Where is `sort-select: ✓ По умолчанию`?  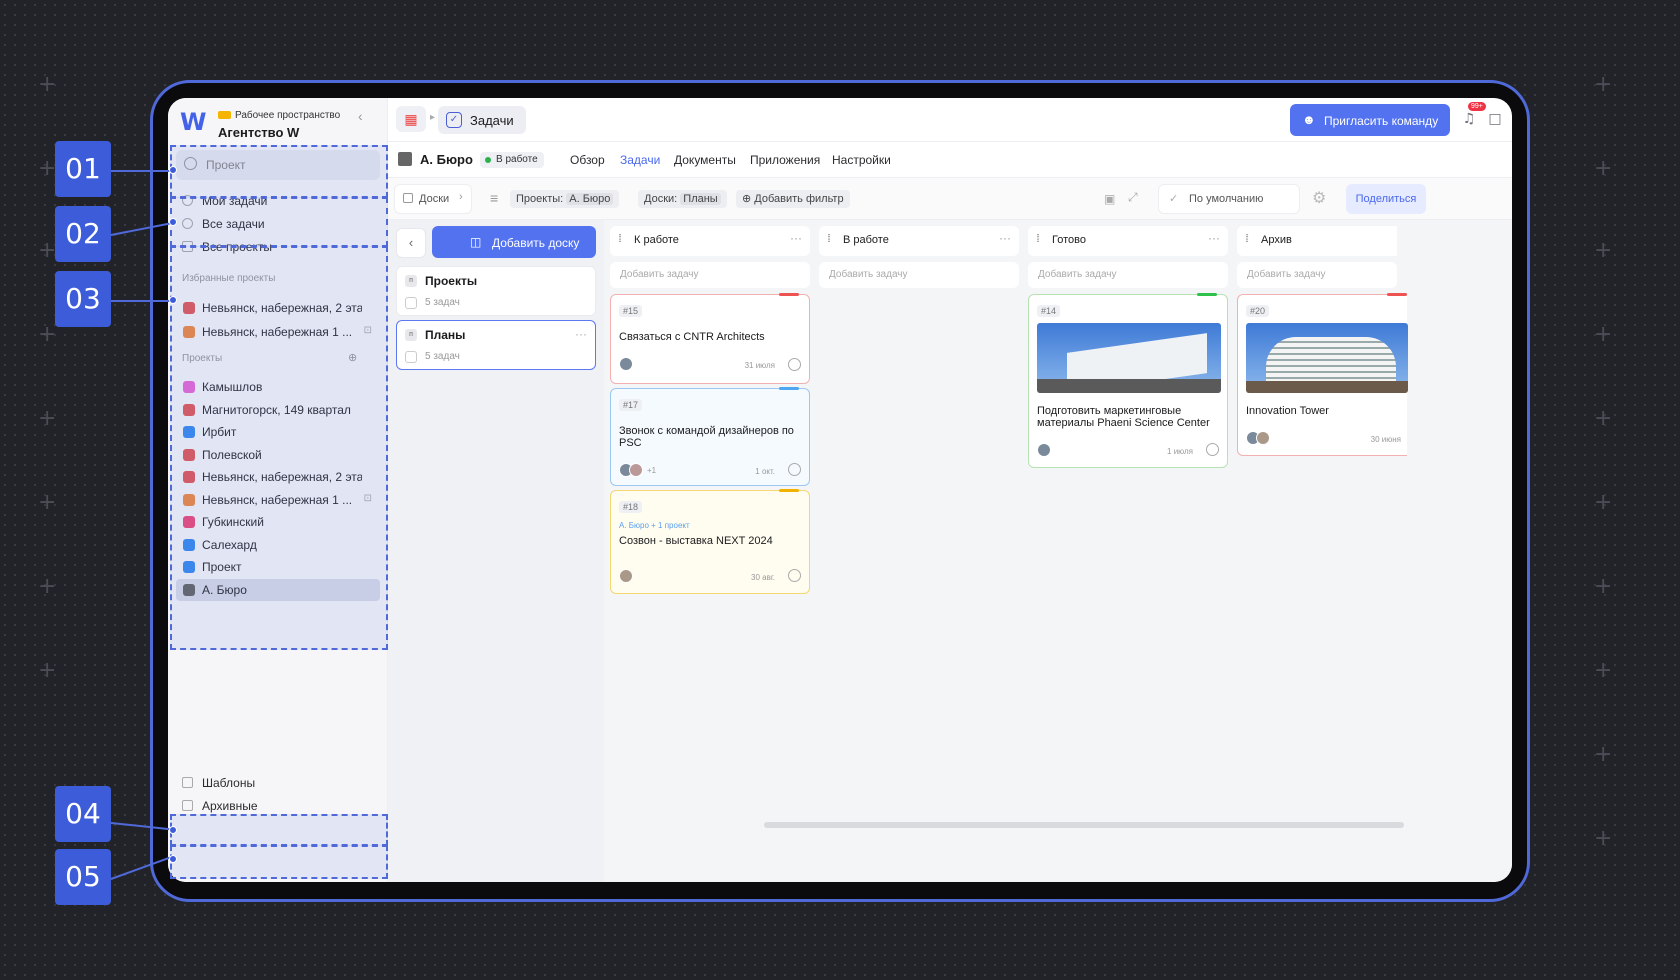
sort-select: ✓ По умолчанию is located at coordinates (1229, 199).